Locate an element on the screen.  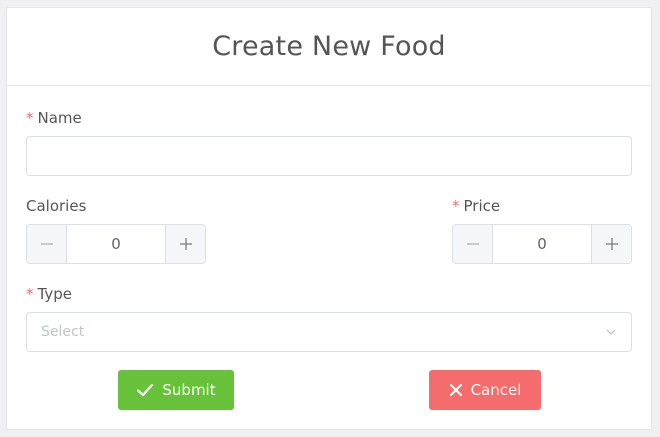
submit-button: Submit is located at coordinates (176, 390).